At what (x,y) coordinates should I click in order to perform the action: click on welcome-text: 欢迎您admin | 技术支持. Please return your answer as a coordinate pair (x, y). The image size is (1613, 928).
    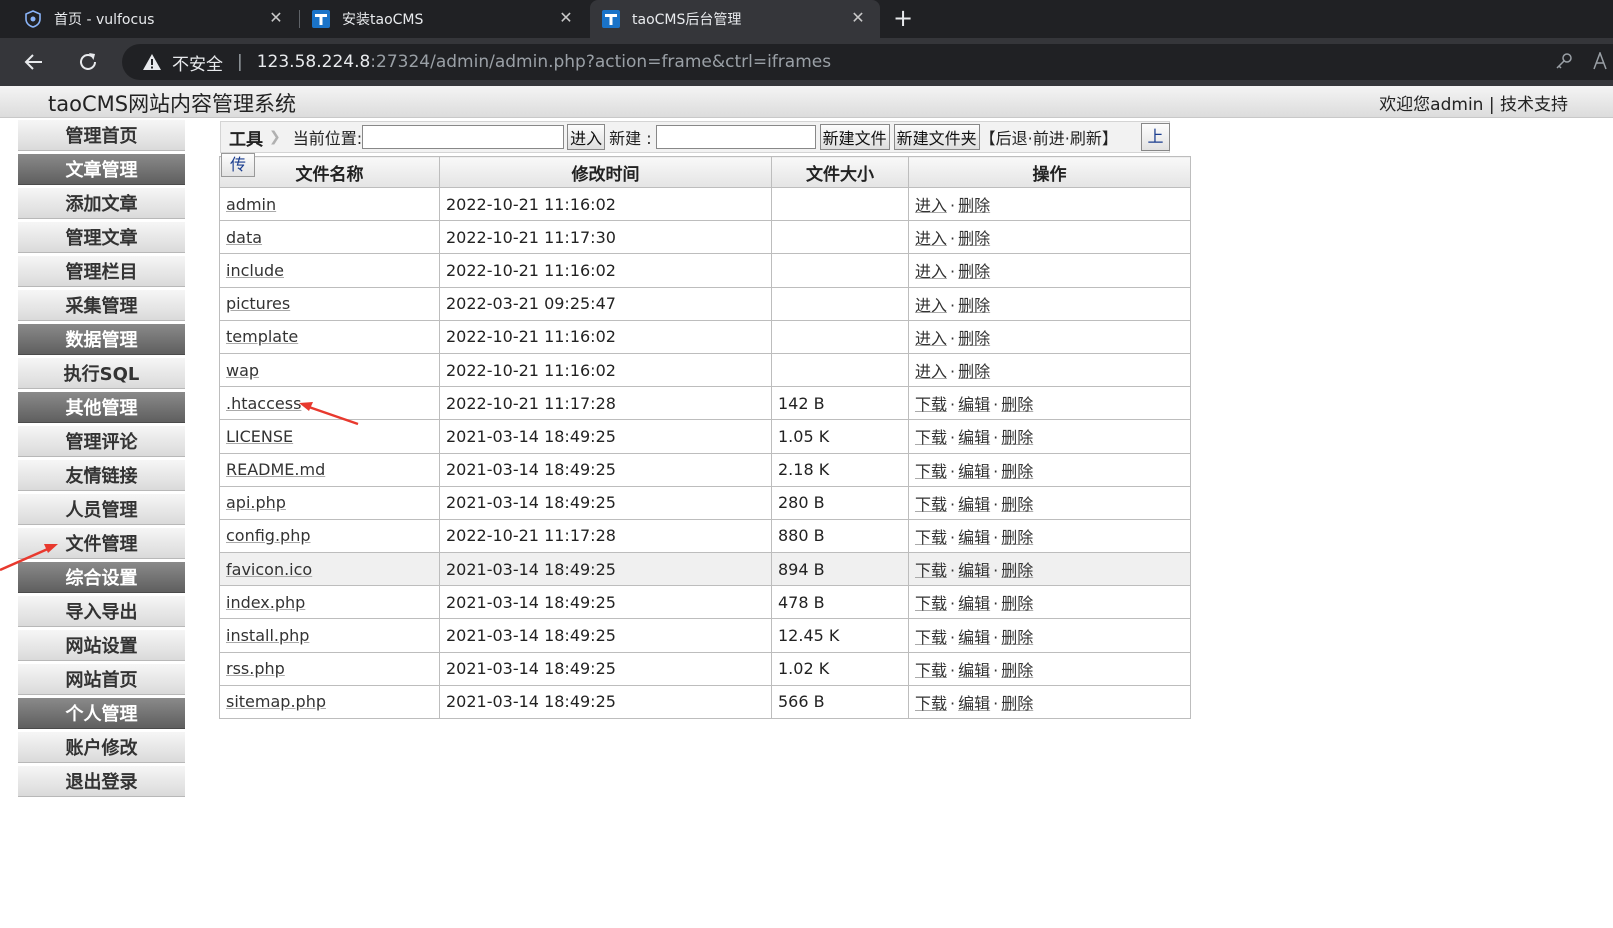
    Looking at the image, I should click on (1473, 102).